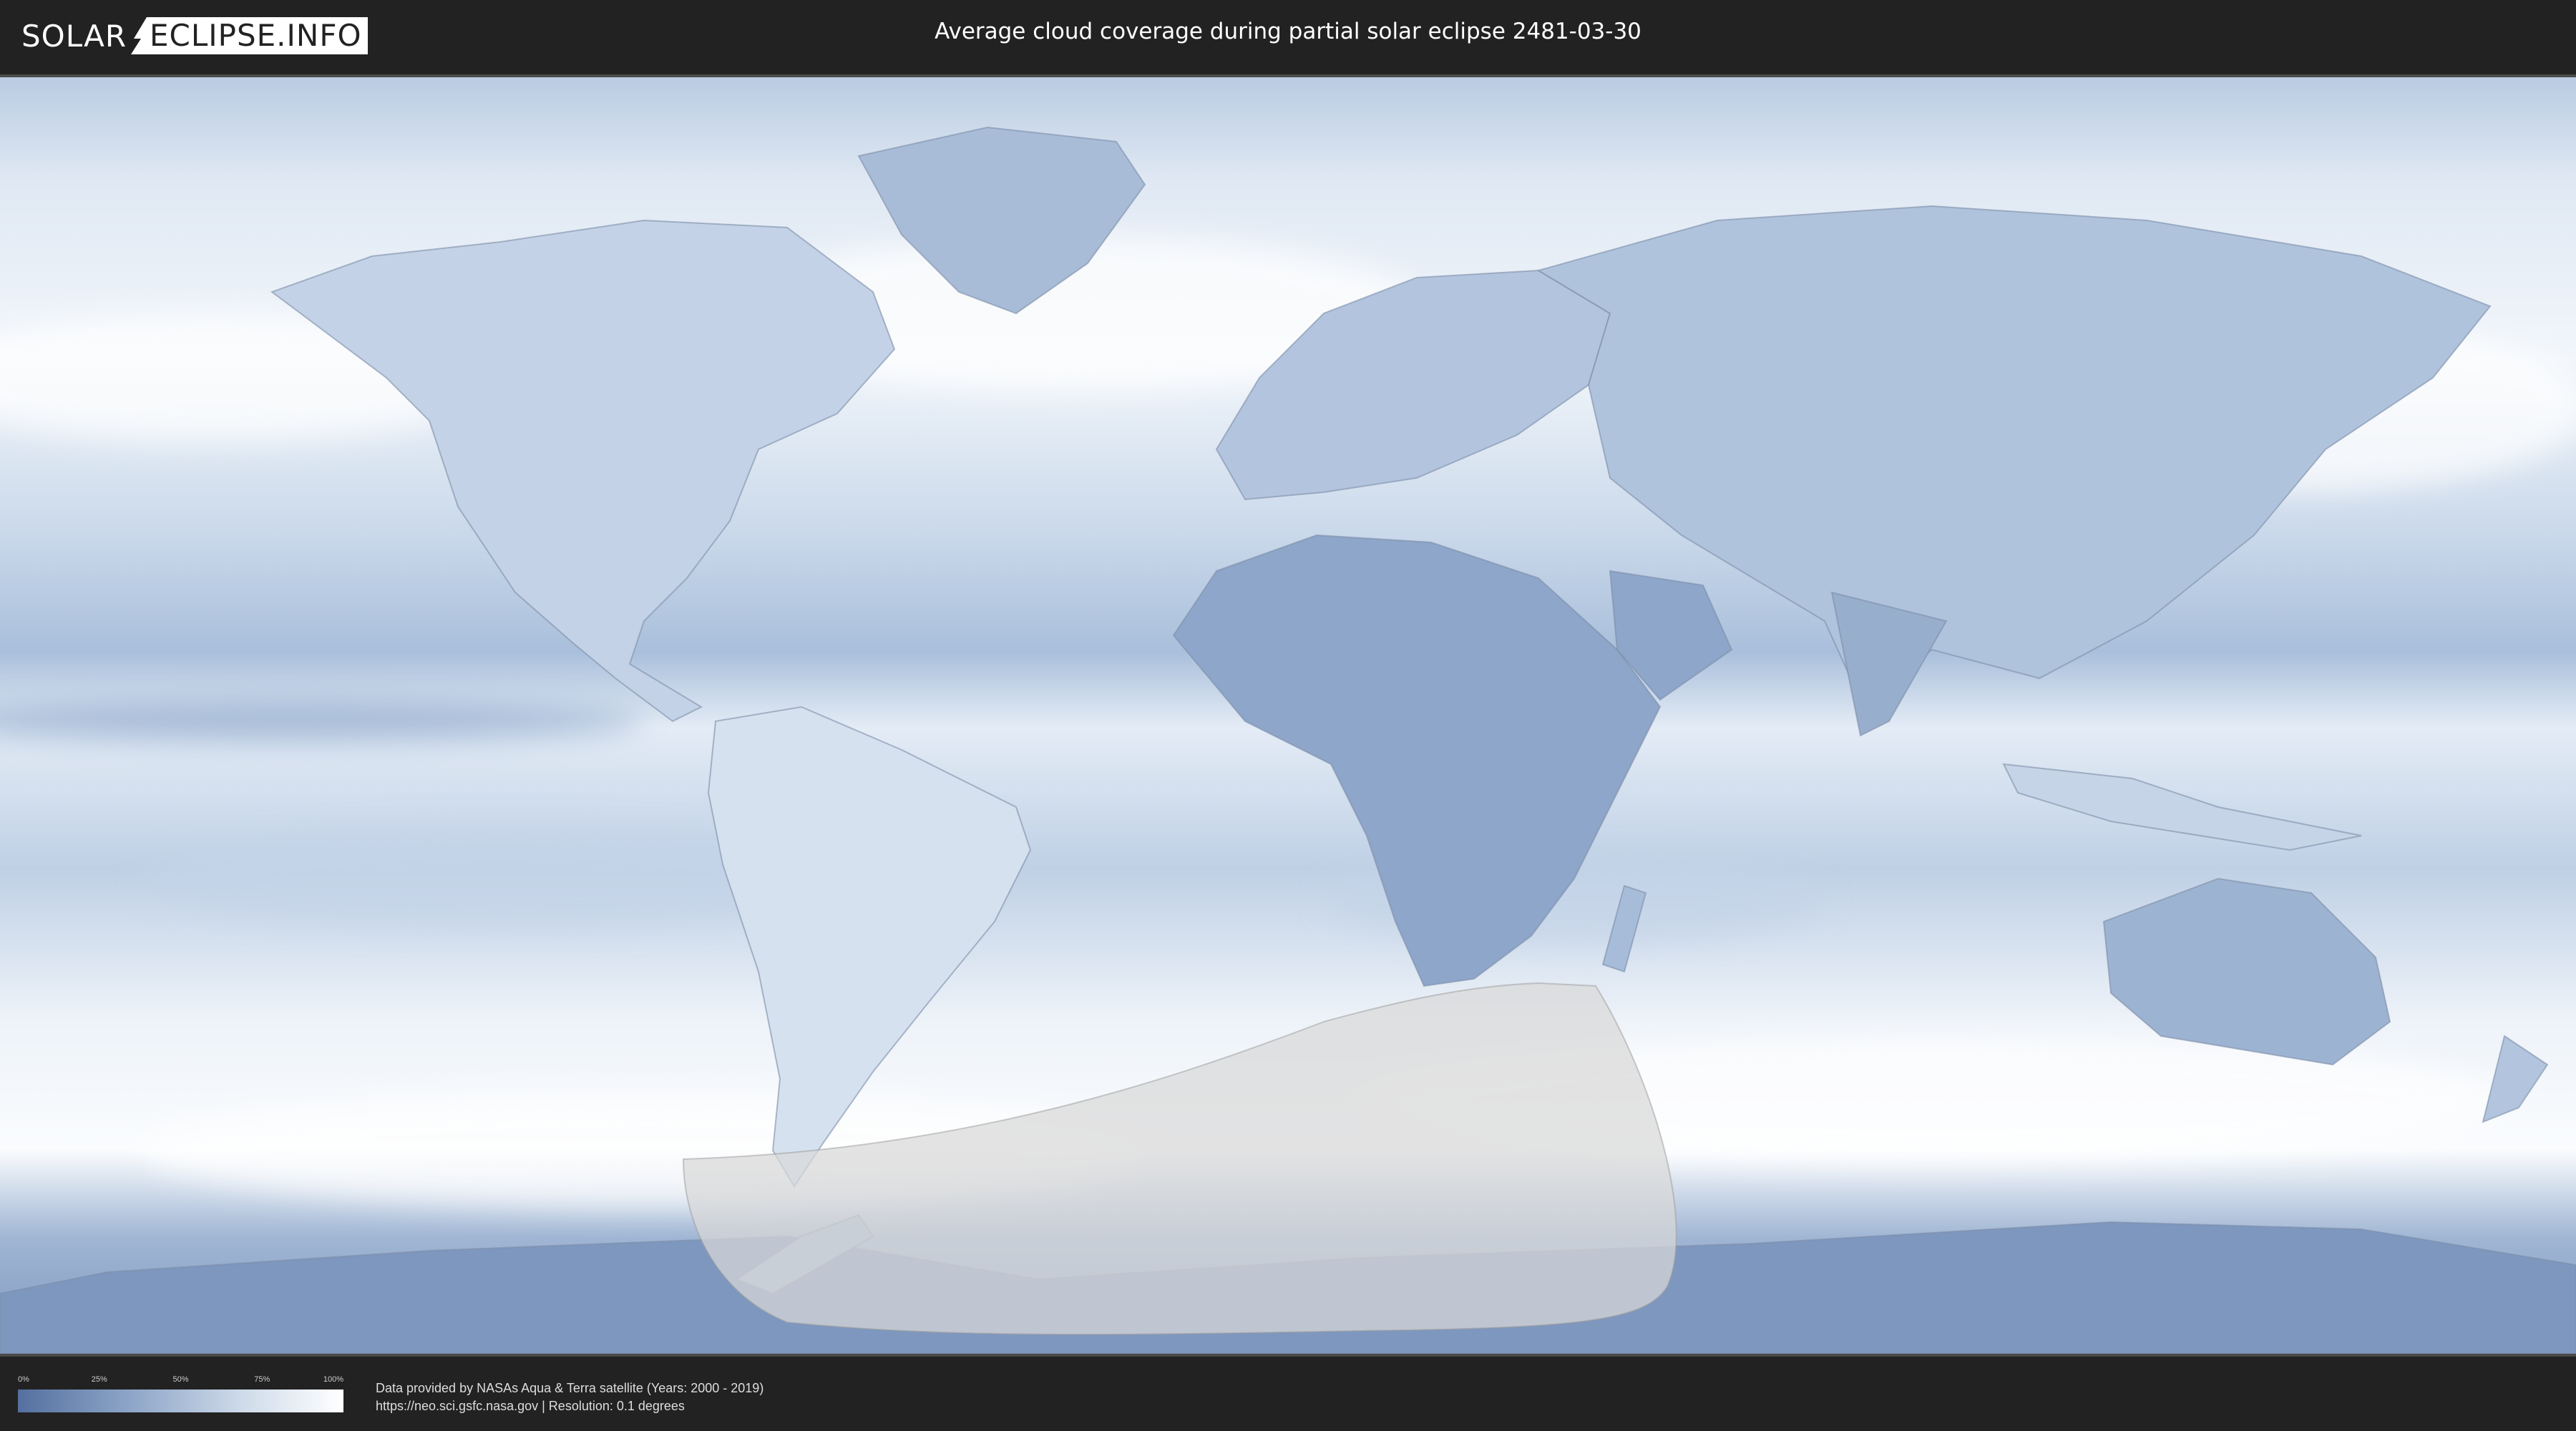  Describe the element at coordinates (180, 1401) in the screenshot. I see `cloud-coverage-legend-bar` at that location.